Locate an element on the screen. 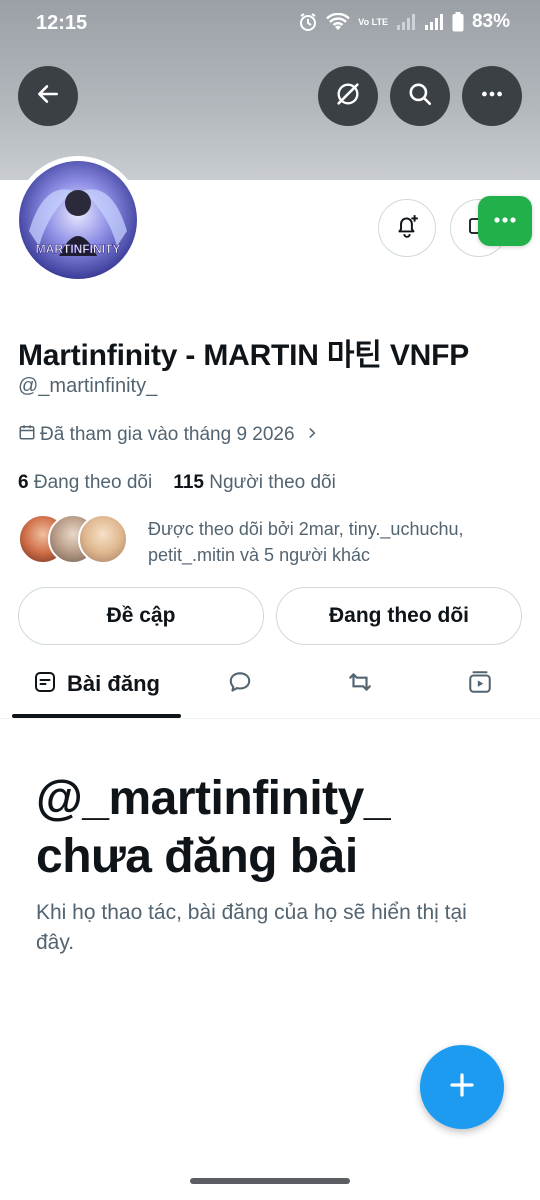  profile-tabs: Bài đăng is located at coordinates (270, 684).